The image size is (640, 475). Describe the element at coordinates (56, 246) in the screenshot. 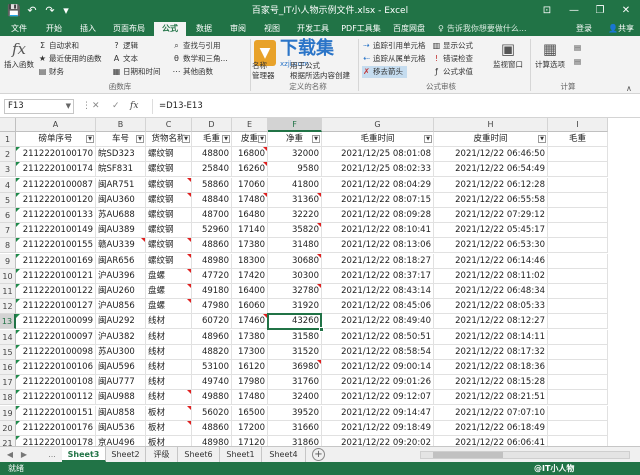

I see `table-cell: 2112220100155` at that location.